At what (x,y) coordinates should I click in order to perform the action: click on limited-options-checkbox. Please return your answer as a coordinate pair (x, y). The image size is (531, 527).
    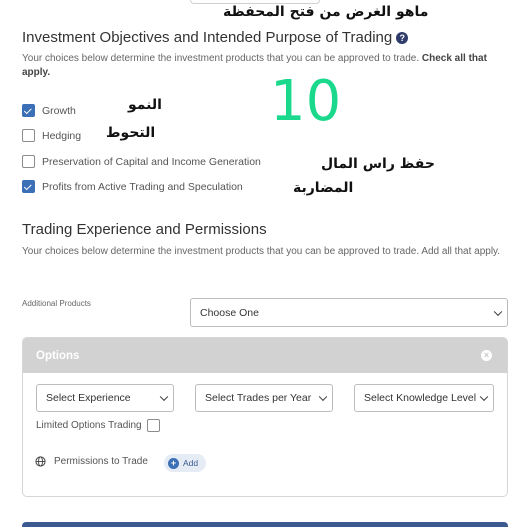
    Looking at the image, I should click on (153, 425).